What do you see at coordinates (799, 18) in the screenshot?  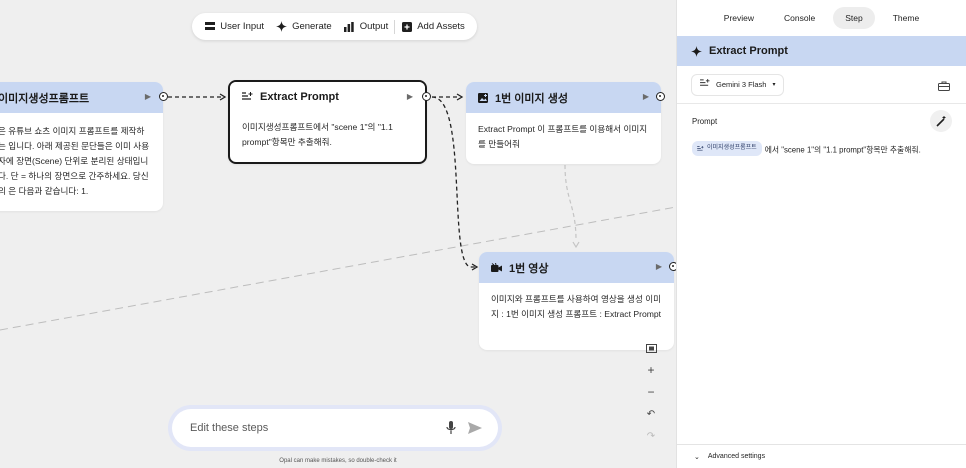 I see `tab-console: Console` at bounding box center [799, 18].